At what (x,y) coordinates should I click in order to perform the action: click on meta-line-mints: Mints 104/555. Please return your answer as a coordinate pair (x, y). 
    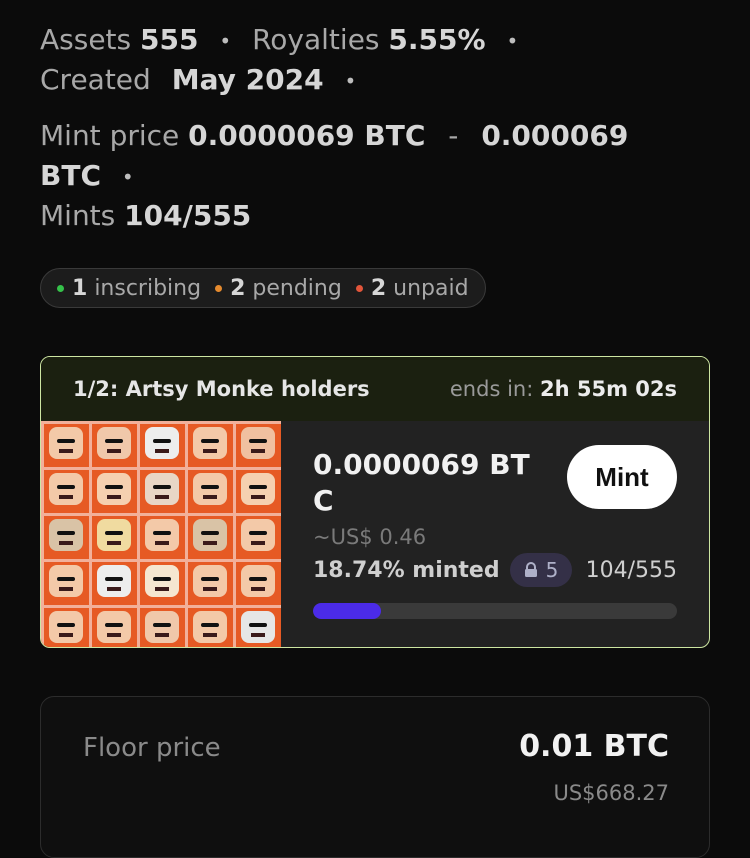
    Looking at the image, I should click on (145, 216).